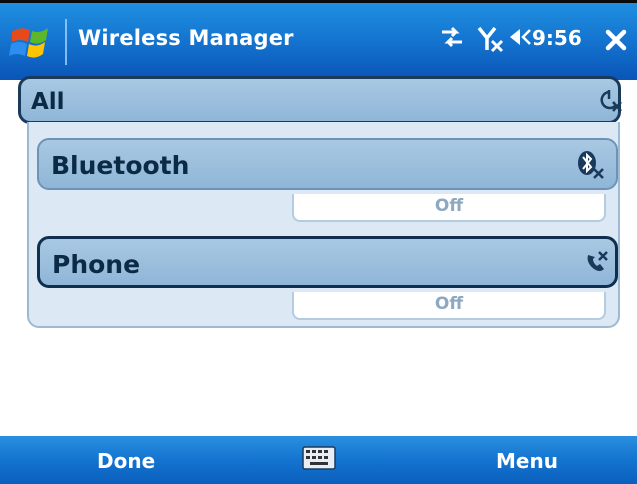 The width and height of the screenshot is (637, 484). What do you see at coordinates (491, 40) in the screenshot?
I see `signal-off-icon` at bounding box center [491, 40].